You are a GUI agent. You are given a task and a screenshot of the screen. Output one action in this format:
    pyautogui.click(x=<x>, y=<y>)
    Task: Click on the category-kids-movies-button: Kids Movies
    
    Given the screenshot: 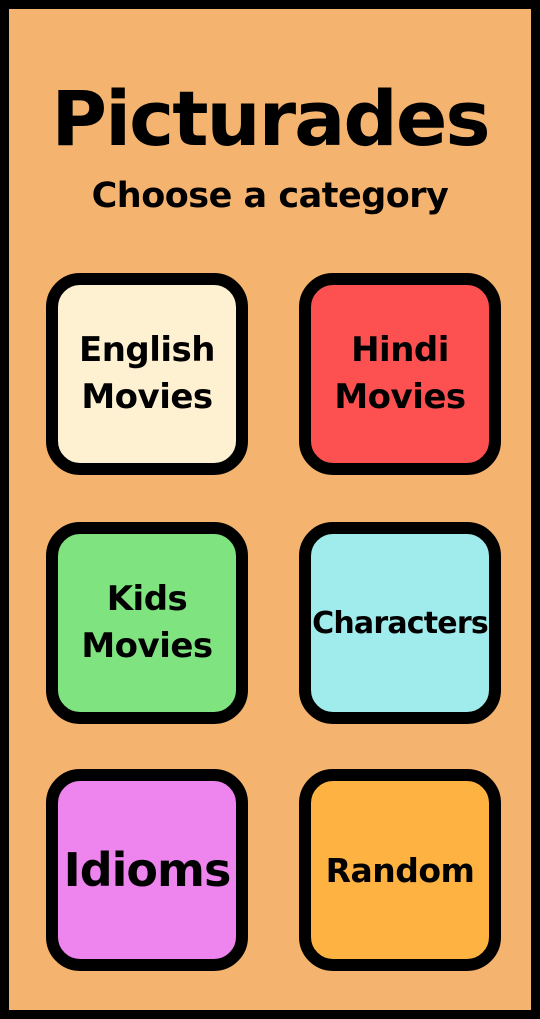 What is the action you would take?
    pyautogui.click(x=147, y=623)
    